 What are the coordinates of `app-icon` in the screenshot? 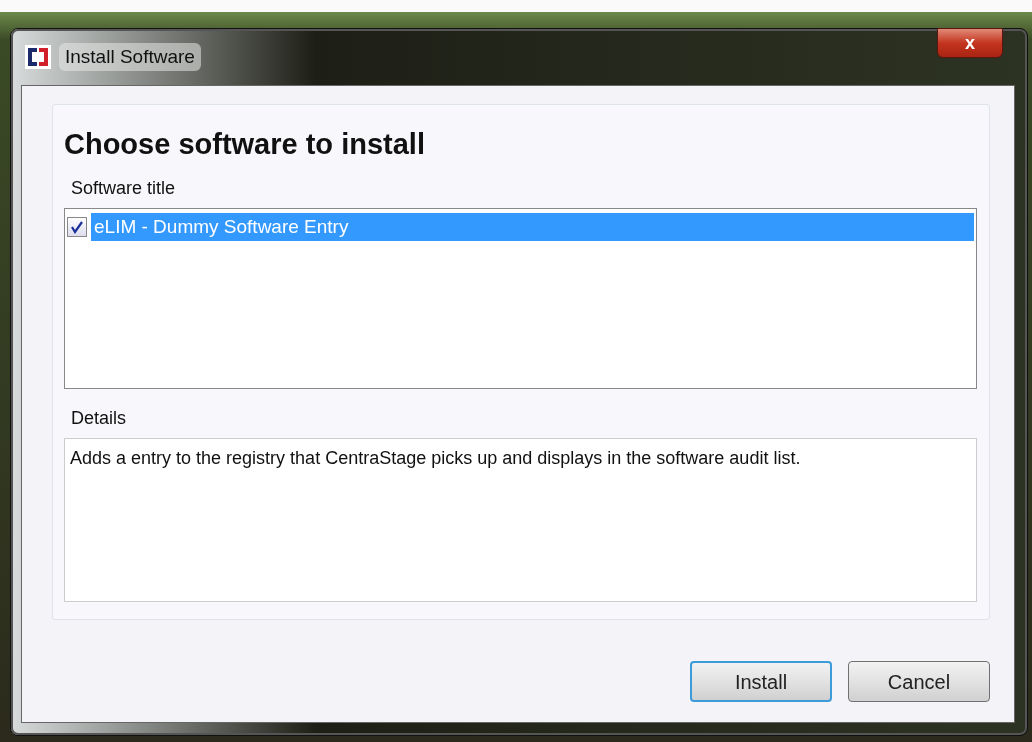 It's located at (38, 57).